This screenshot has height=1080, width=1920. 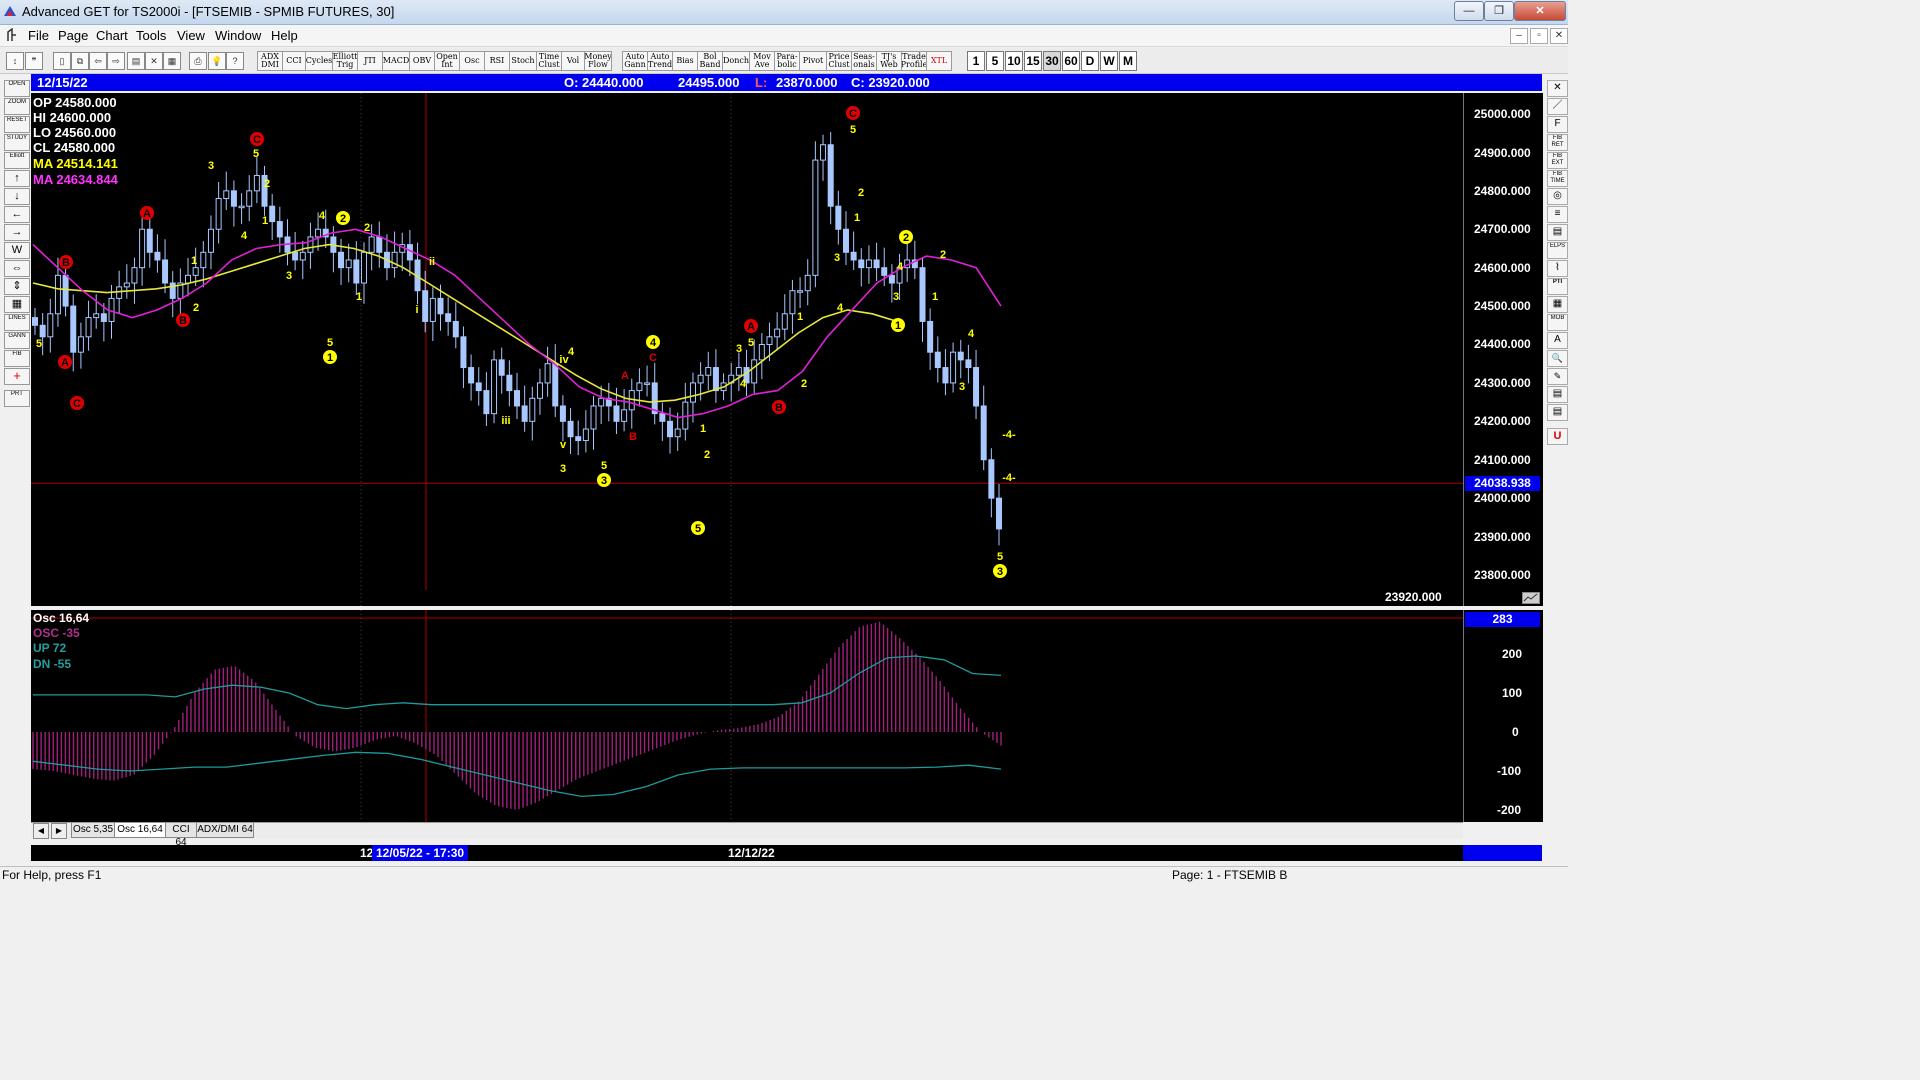 What do you see at coordinates (17, 214) in the screenshot?
I see `tool-left-arrow-icon: ←` at bounding box center [17, 214].